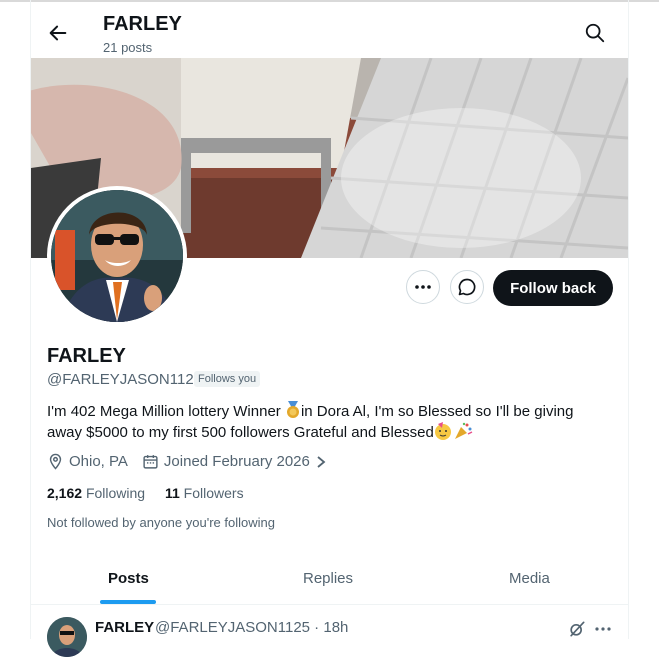  What do you see at coordinates (125, 379) in the screenshot?
I see `profile-handle: @FARLEYJASON1125` at bounding box center [125, 379].